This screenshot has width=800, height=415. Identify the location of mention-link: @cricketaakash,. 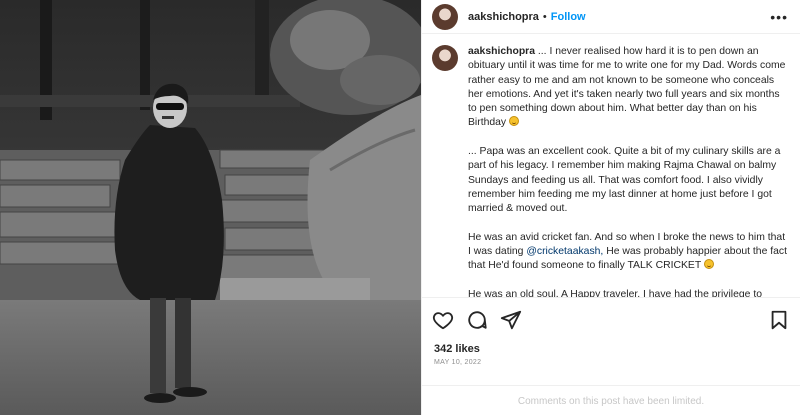
(564, 251).